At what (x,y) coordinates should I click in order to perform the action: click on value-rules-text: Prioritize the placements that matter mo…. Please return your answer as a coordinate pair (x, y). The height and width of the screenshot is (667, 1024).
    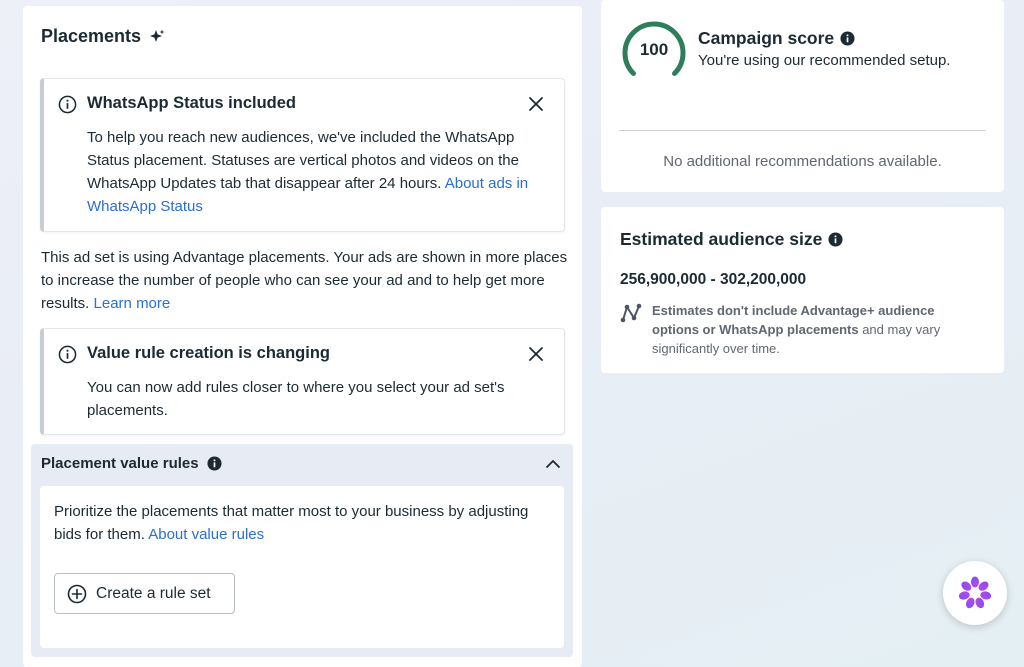
    Looking at the image, I should click on (291, 523).